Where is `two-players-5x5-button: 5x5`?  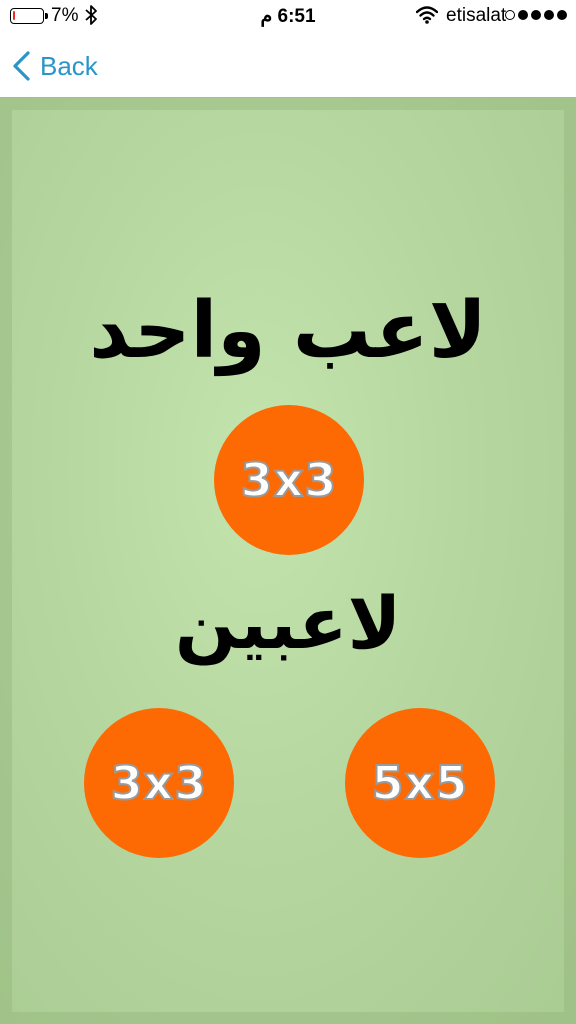
two-players-5x5-button: 5x5 is located at coordinates (420, 783).